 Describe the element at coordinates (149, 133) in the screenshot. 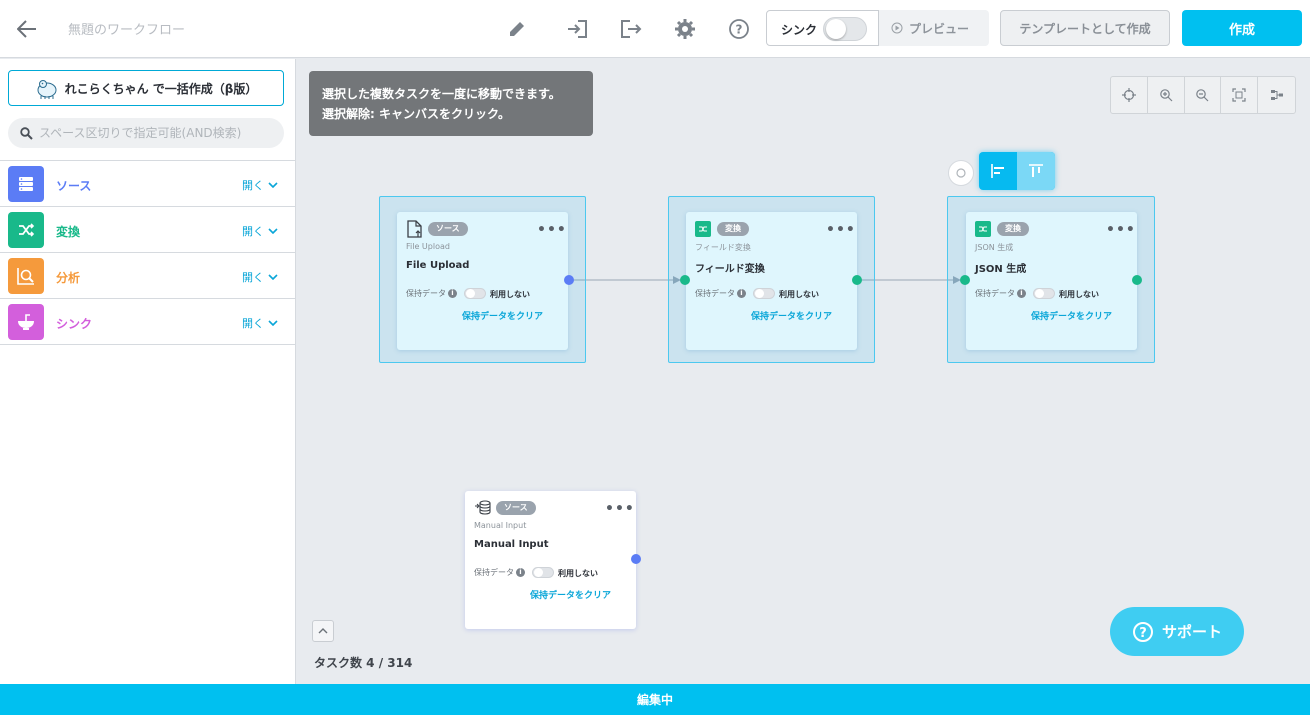

I see `search-input` at that location.